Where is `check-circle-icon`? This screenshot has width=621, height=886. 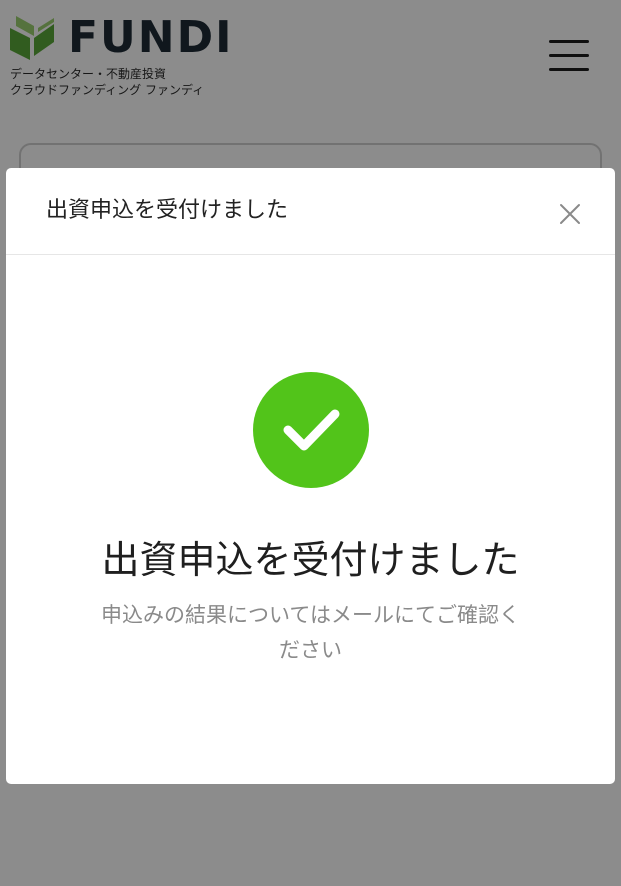 check-circle-icon is located at coordinates (311, 430).